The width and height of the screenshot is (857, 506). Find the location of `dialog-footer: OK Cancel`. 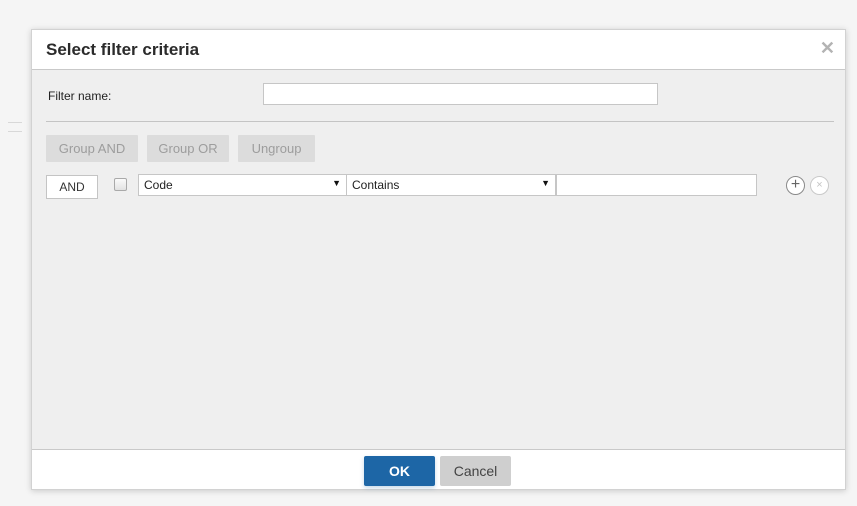

dialog-footer: OK Cancel is located at coordinates (438, 469).